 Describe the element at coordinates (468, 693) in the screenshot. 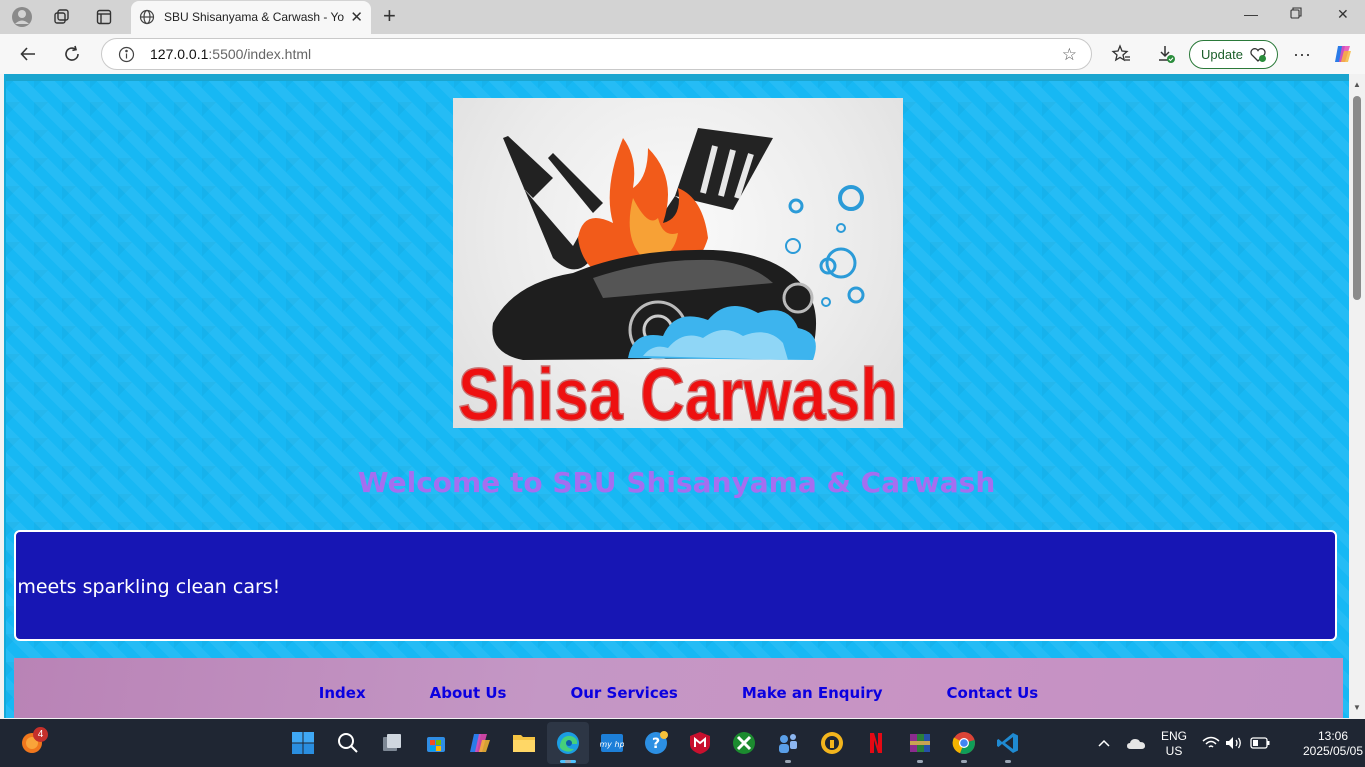

I see `nav-link-about-us: About Us` at that location.